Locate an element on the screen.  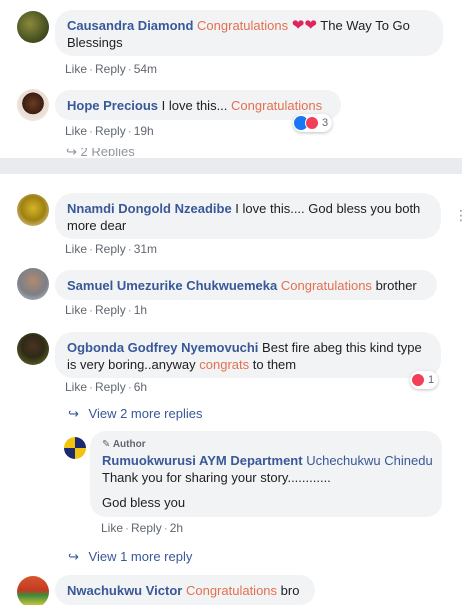
comment-text: I love this.... God bless you both is located at coordinates (328, 208).